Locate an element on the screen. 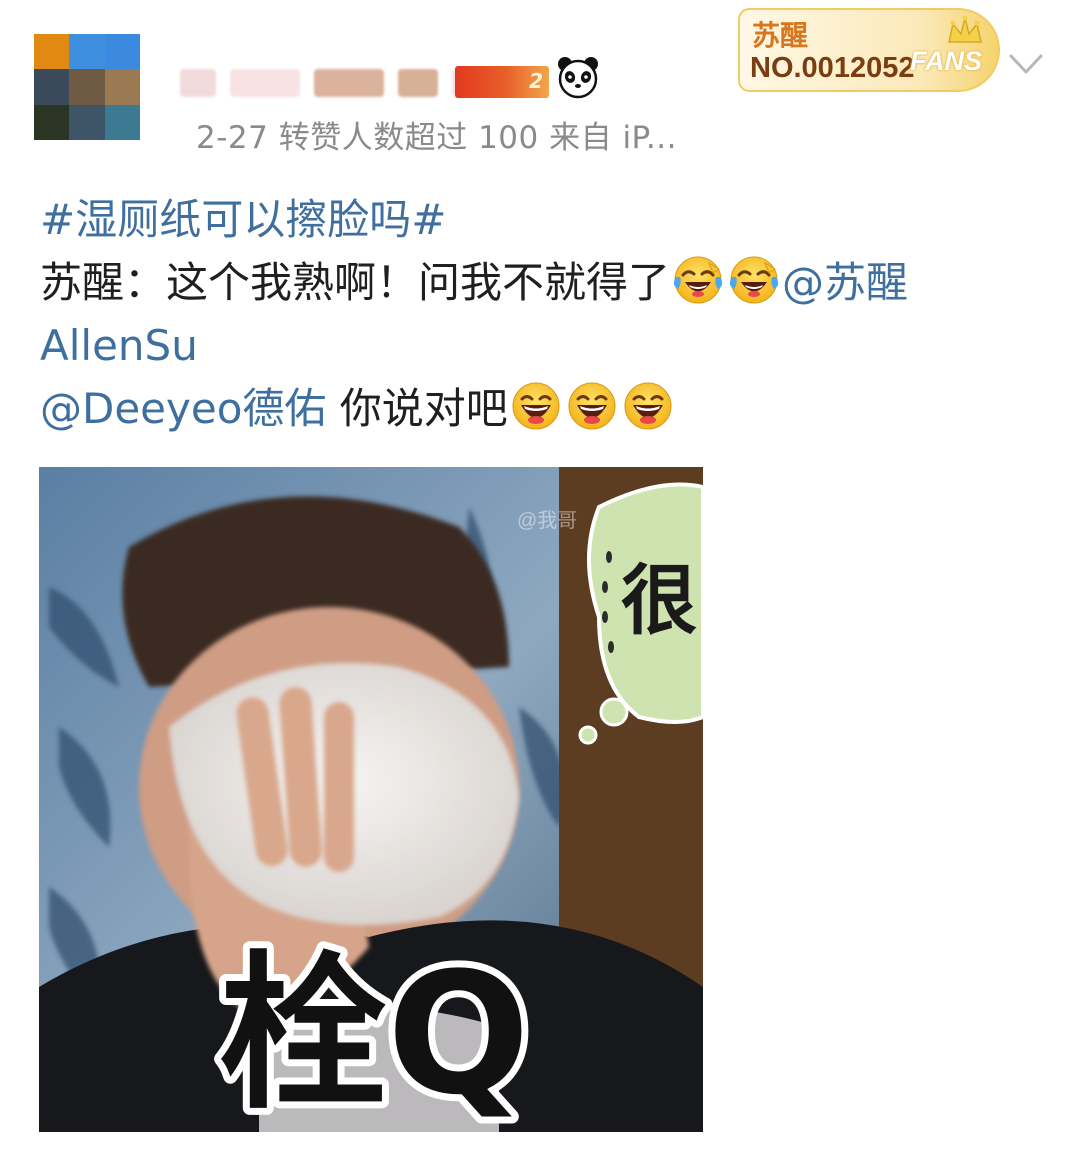  fans-badge-number: NO.0012052 is located at coordinates (832, 68).